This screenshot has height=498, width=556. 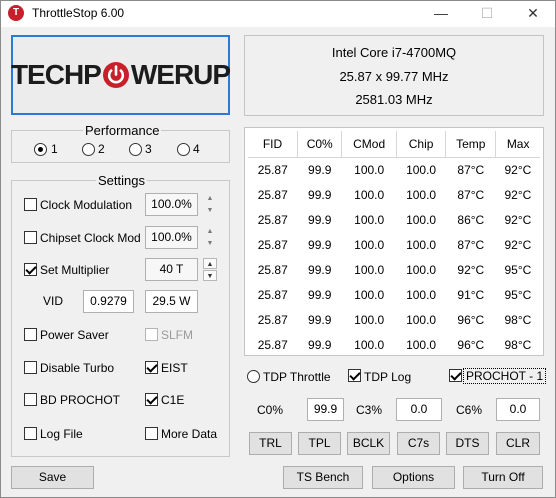 I want to click on prochot-label: PROCHOT - 1, so click(x=505, y=376).